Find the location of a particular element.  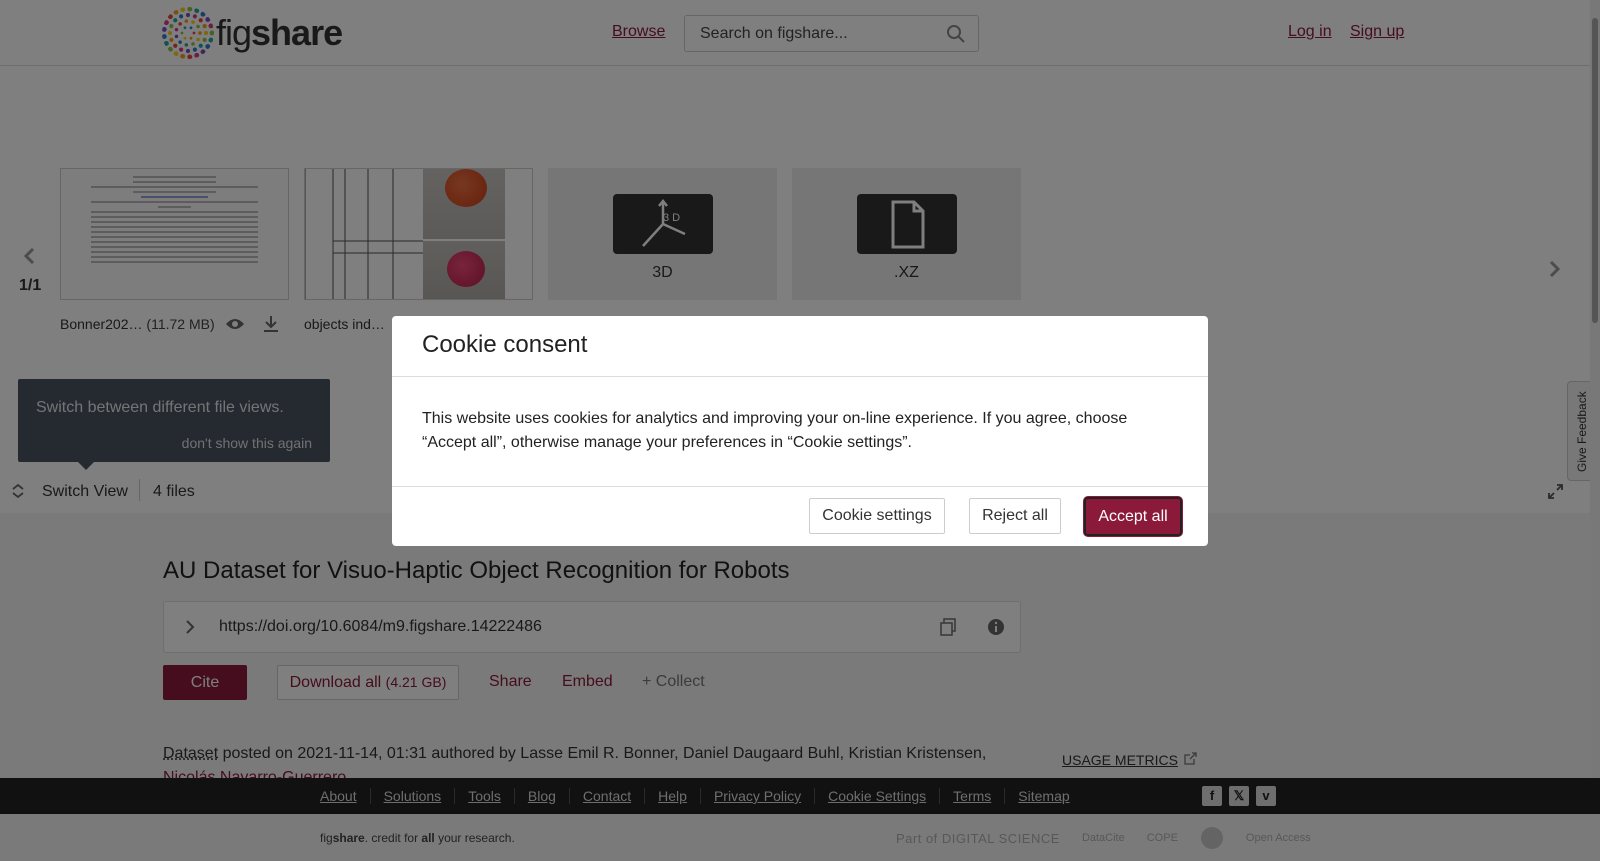

cookie-dialog-title: Cookie consent is located at coordinates (505, 344).